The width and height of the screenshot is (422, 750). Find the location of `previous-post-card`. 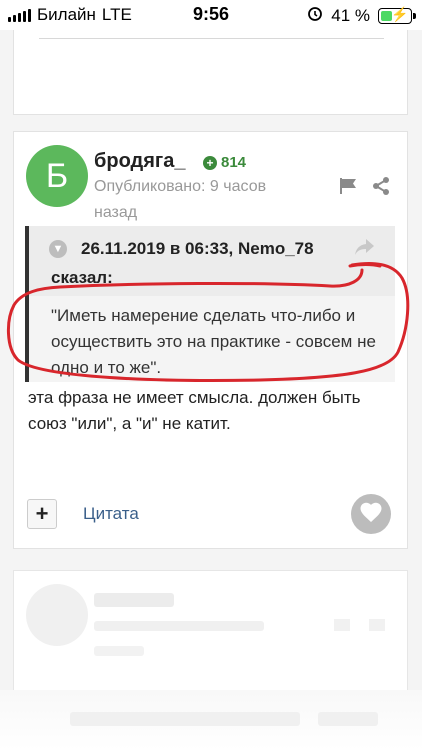

previous-post-card is located at coordinates (210, 72).